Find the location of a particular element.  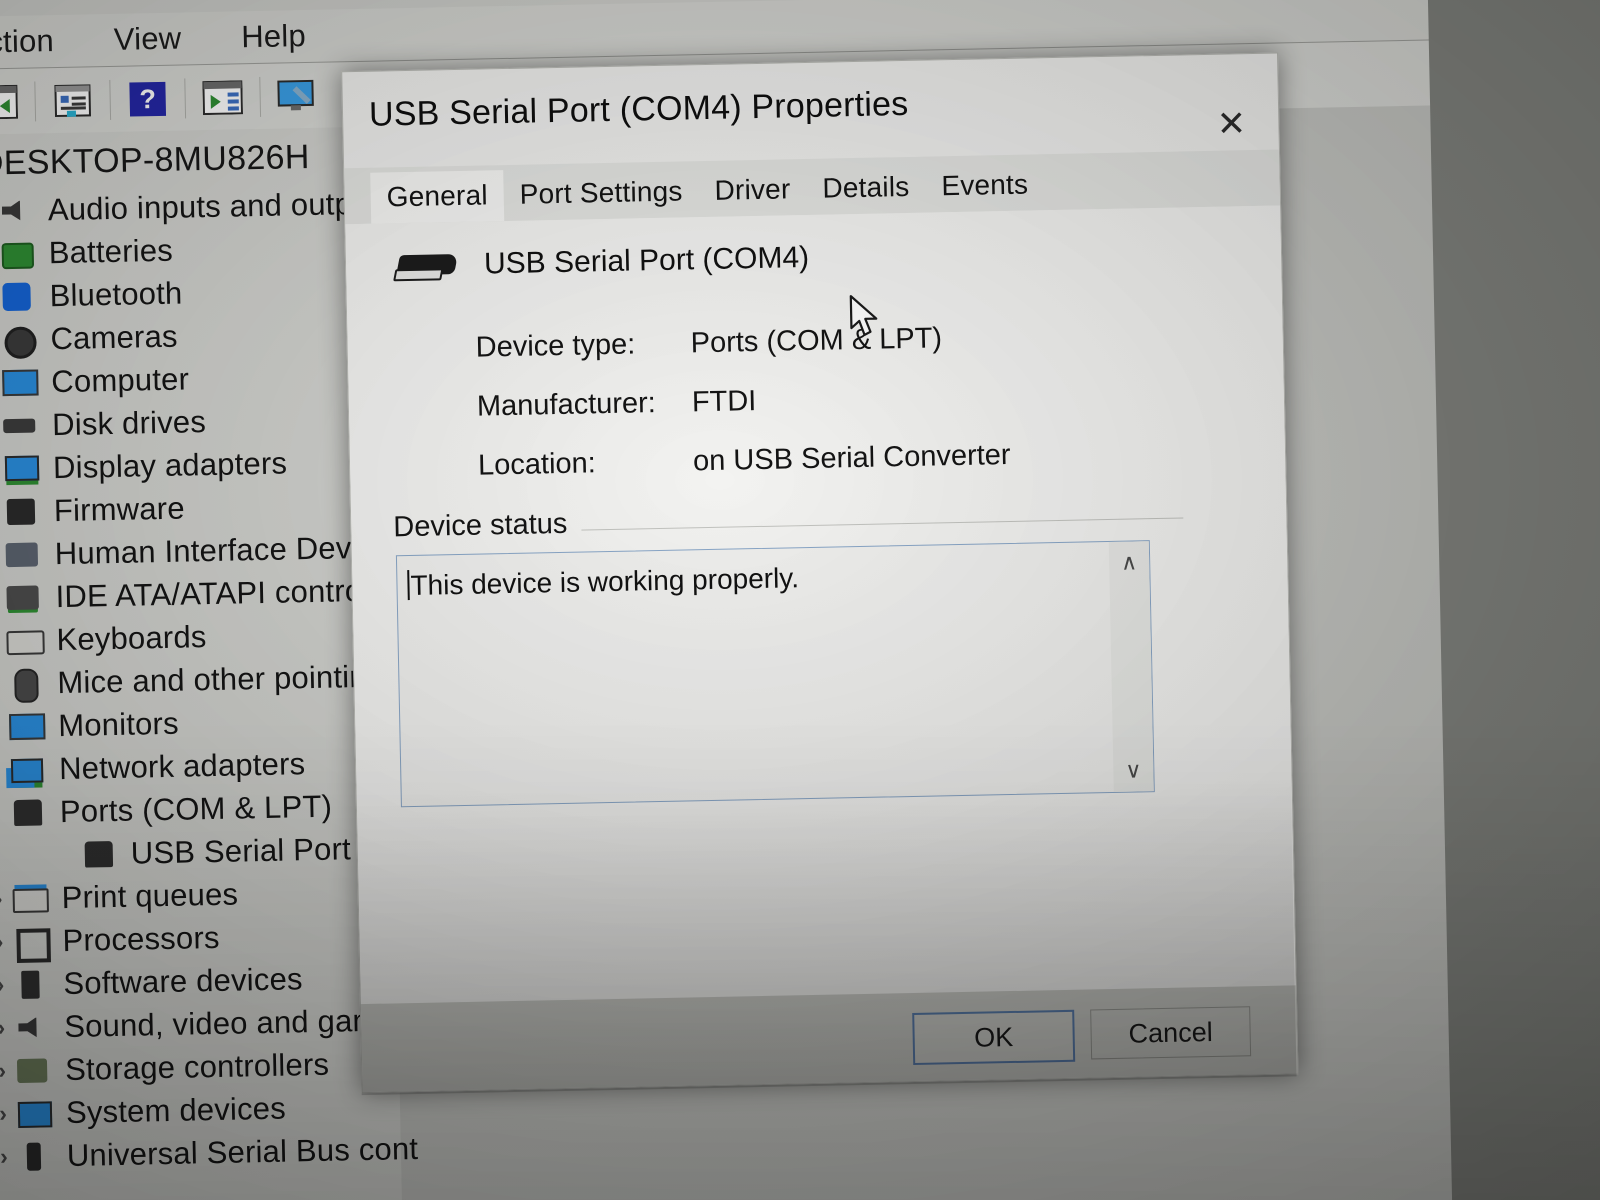

property-value: on USB Serial Converter is located at coordinates (851, 458).